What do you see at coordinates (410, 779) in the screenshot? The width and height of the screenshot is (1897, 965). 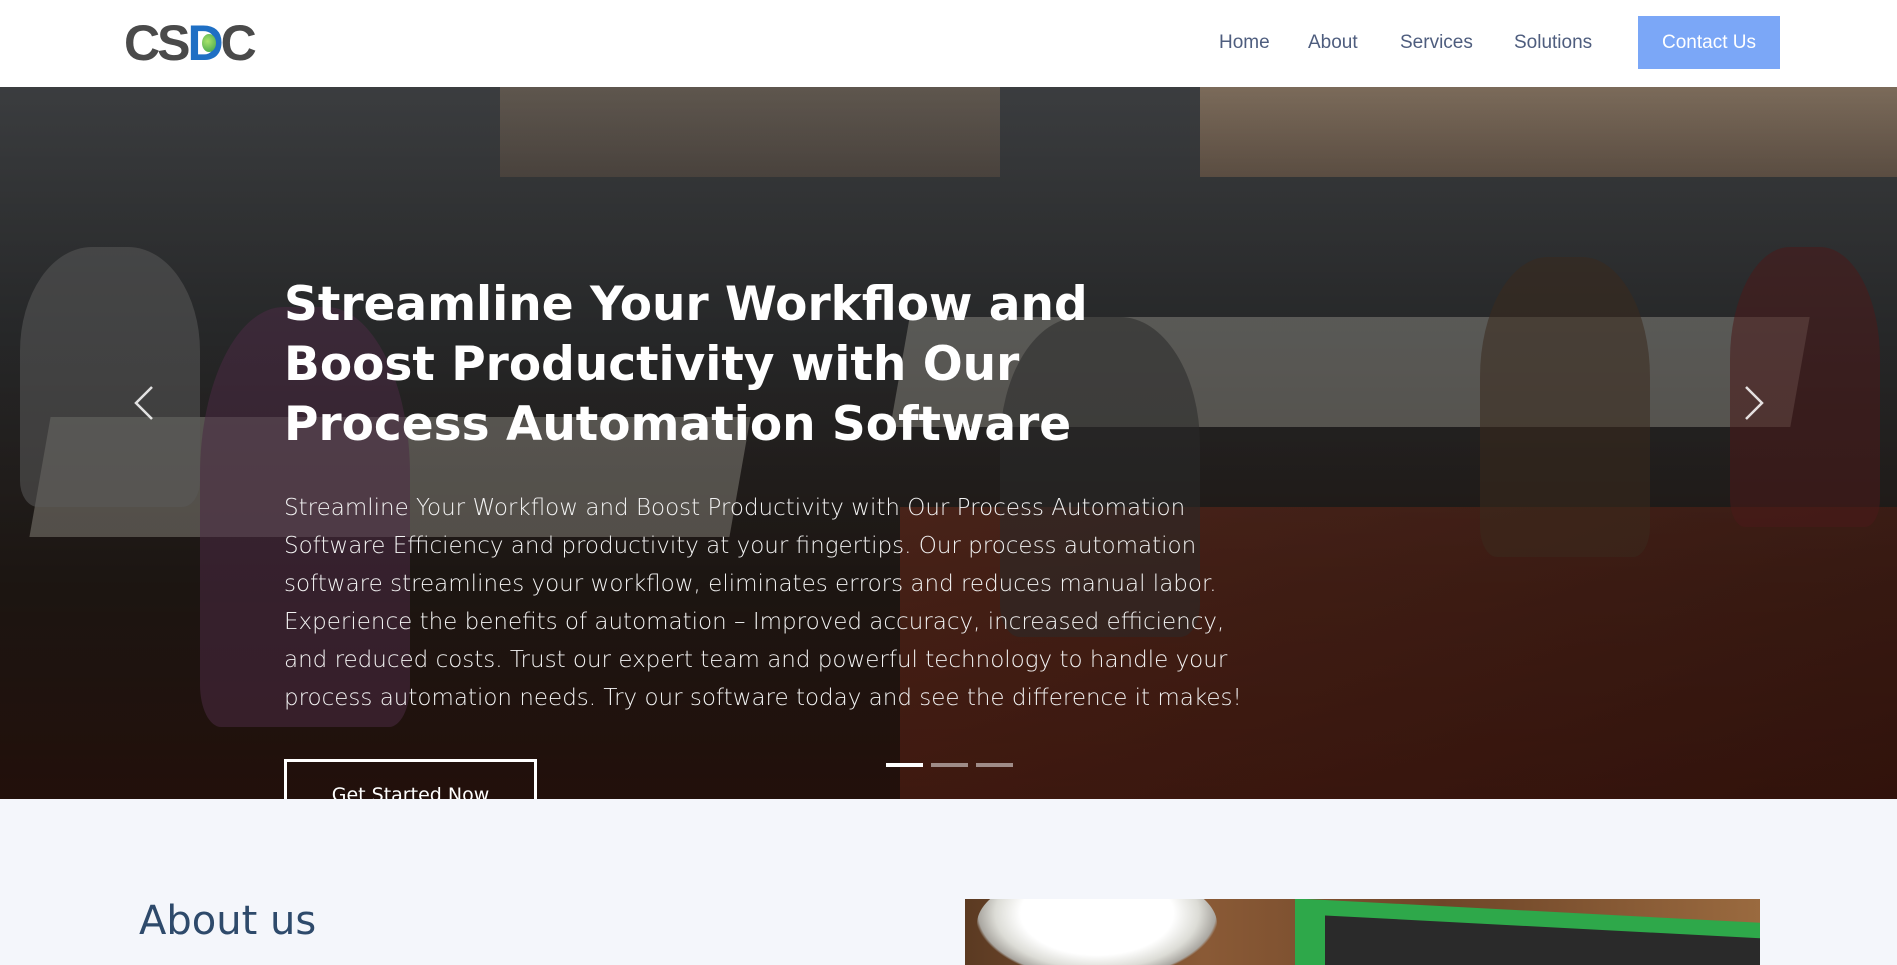 I see `get-started-button: Get Started Now` at bounding box center [410, 779].